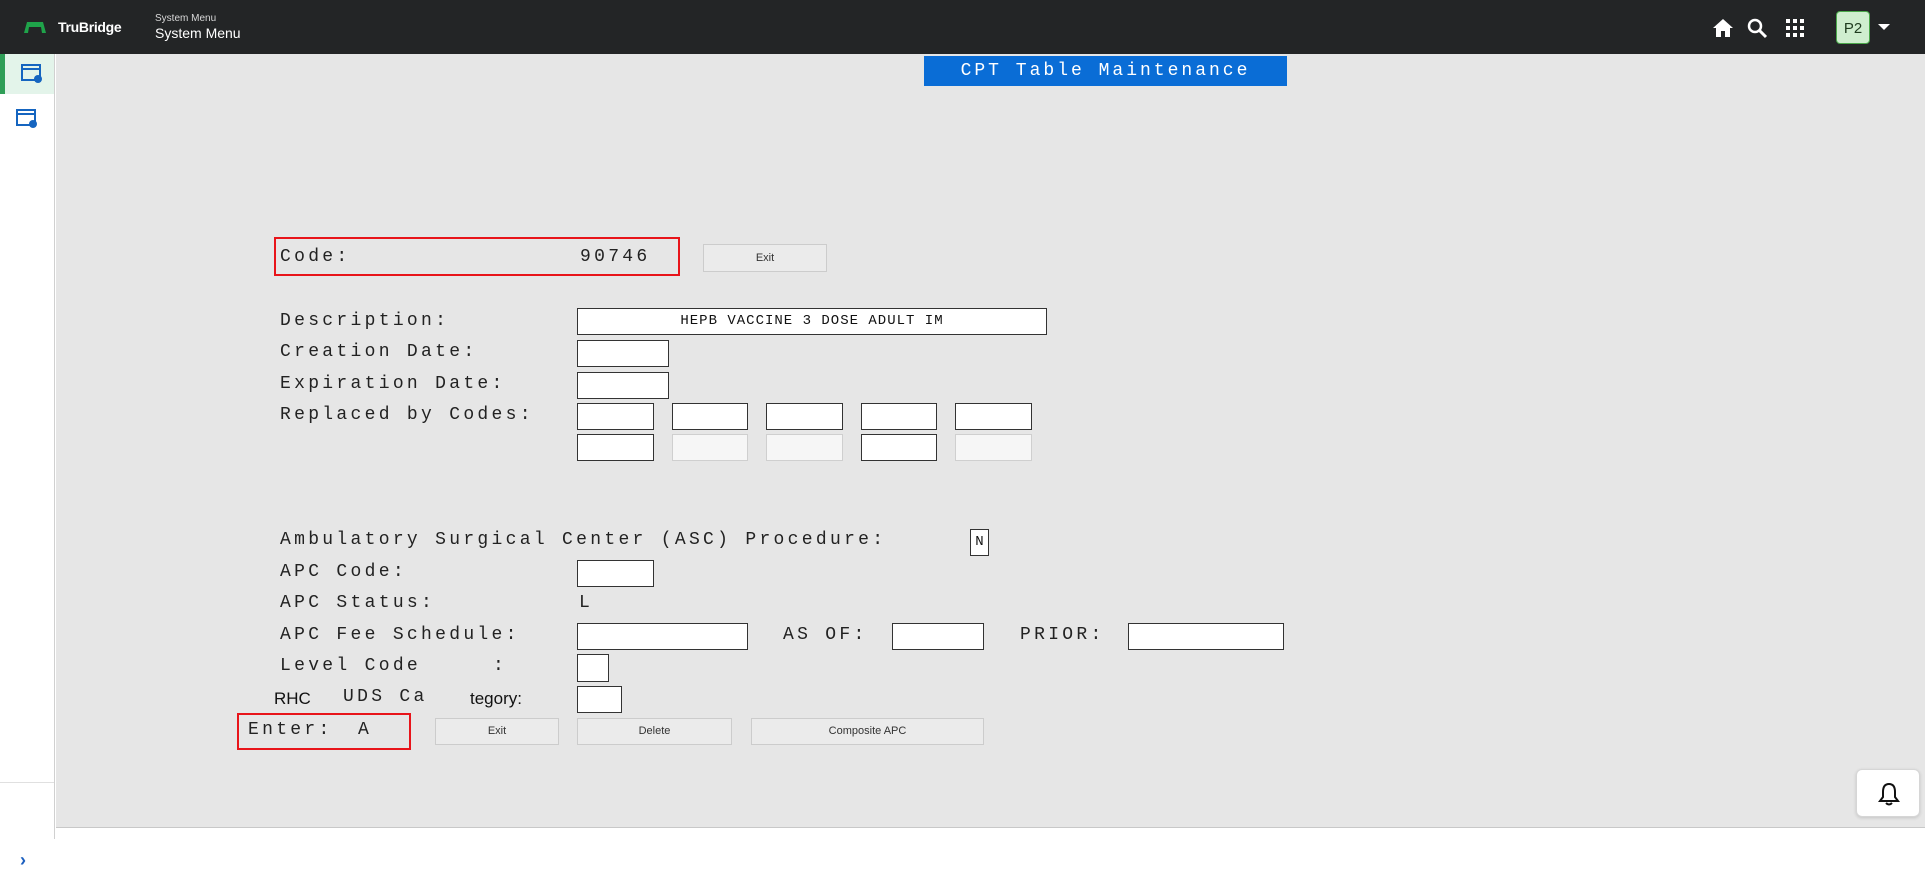 This screenshot has height=871, width=1925. I want to click on level-code-label: Level Code, so click(351, 666).